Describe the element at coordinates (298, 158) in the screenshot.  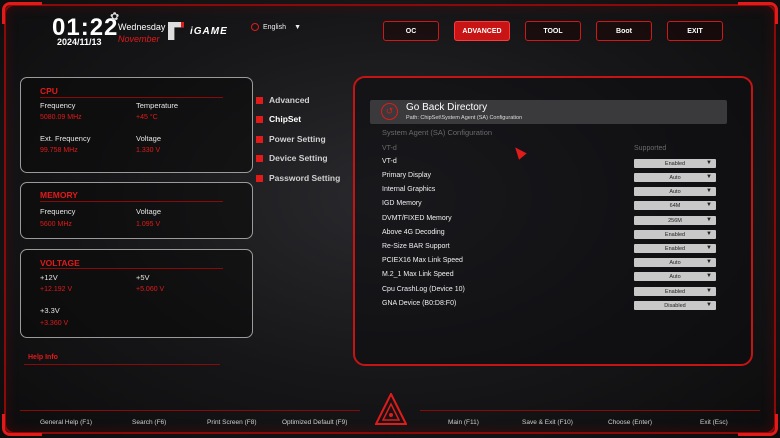
I see `menu-item-label: Device Setting` at that location.